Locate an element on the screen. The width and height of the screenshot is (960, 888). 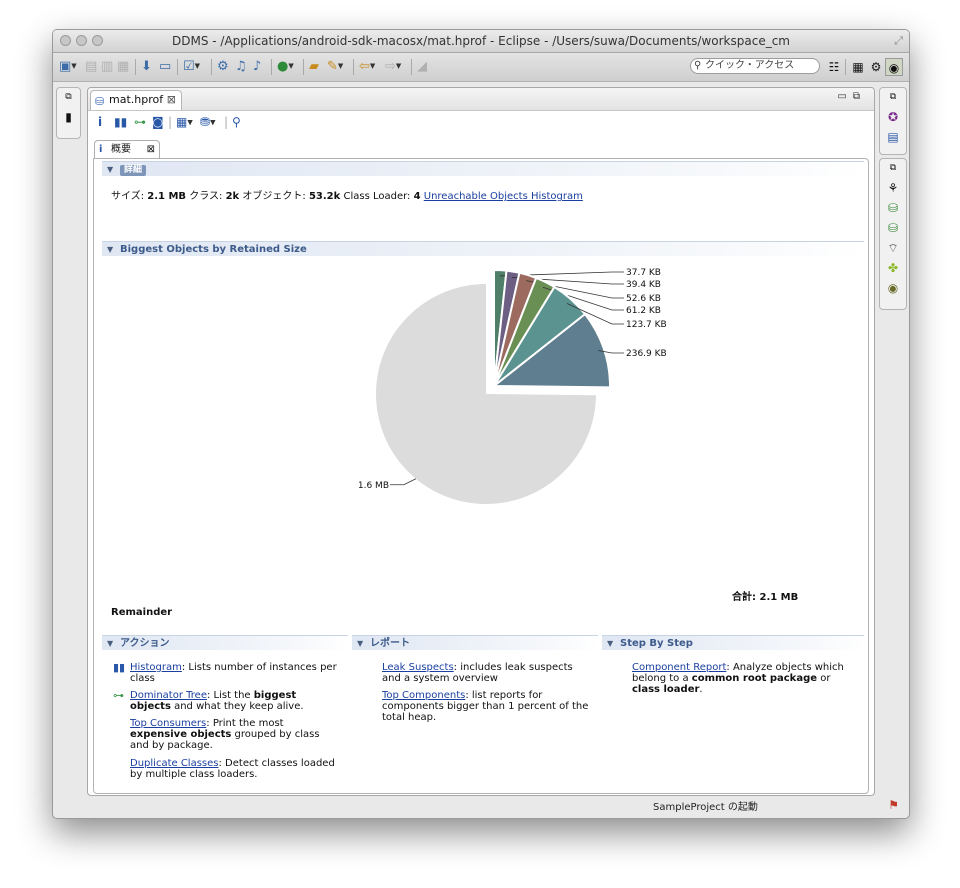
top-components-link: Top Components is located at coordinates (423, 695).